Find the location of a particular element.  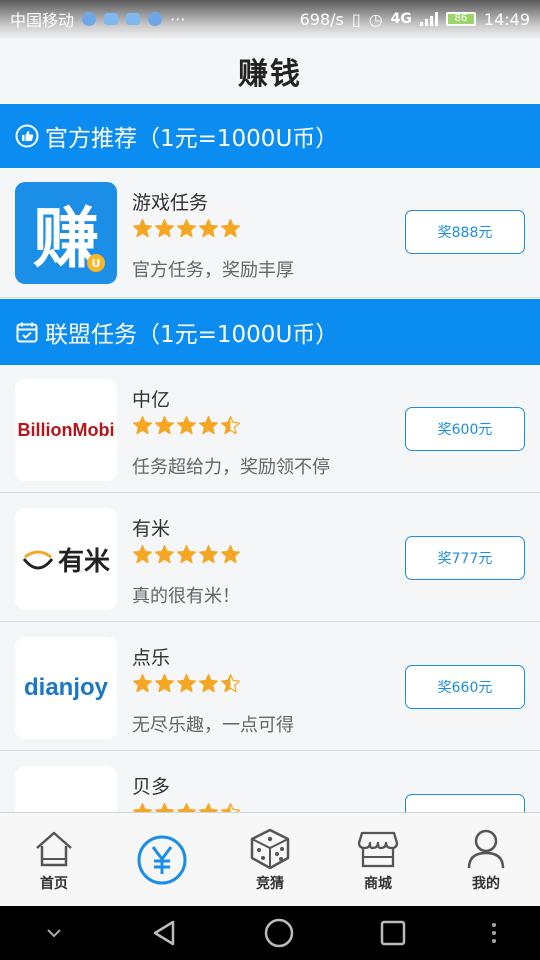

task-item-billionmobi: BillionMobi 中亿 任务超给力，奖励领不停 奖600元 is located at coordinates (270, 429).